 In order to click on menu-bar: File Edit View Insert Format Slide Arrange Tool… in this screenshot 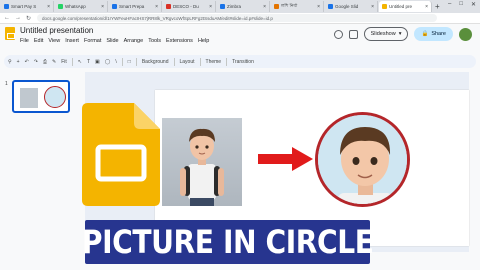, I will do `click(114, 41)`.